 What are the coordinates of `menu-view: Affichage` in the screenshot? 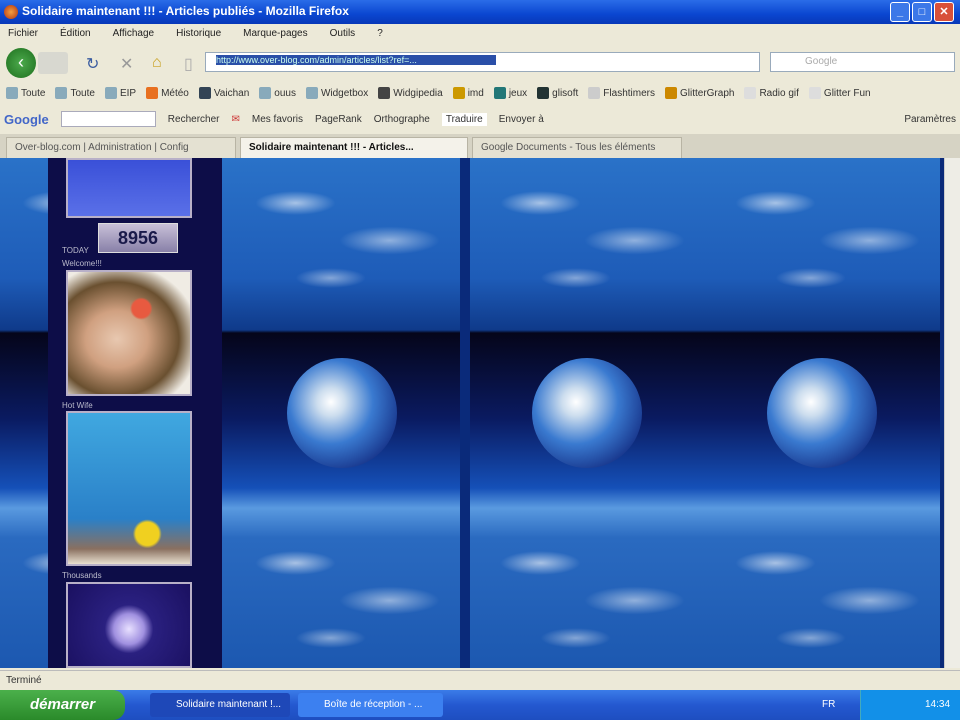 It's located at (134, 36).